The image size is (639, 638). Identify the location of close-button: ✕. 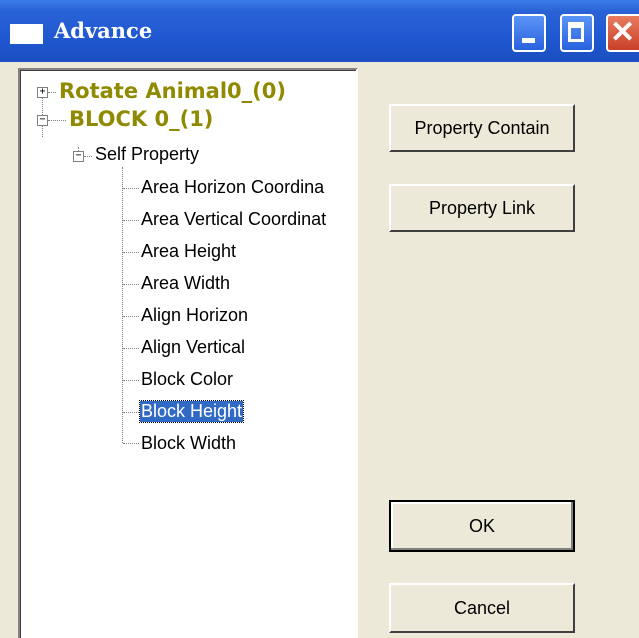
(622, 33).